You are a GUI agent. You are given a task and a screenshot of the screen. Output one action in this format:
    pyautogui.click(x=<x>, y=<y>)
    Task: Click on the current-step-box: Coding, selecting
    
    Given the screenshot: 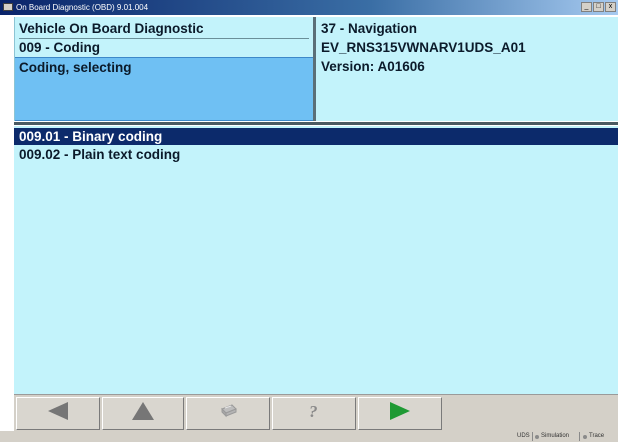 What is the action you would take?
    pyautogui.click(x=164, y=89)
    